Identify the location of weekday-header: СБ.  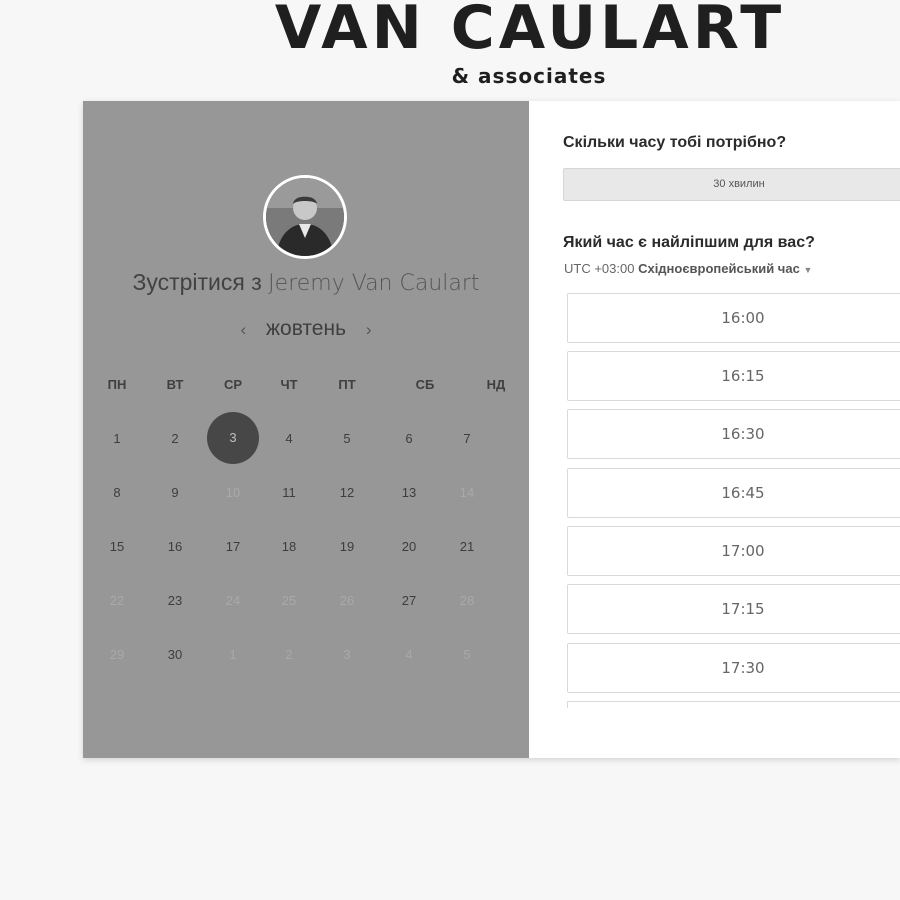
(425, 384).